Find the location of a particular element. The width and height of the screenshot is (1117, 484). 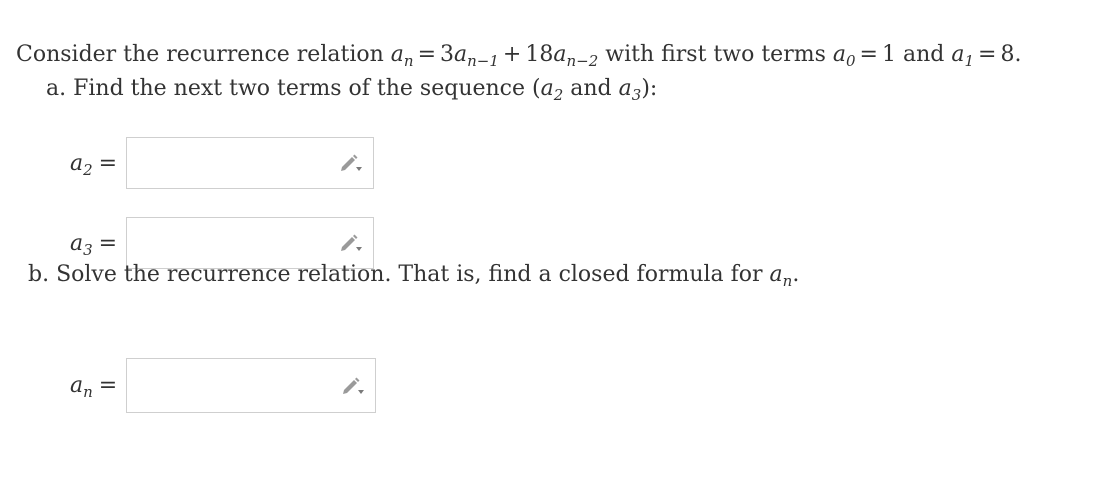

math-coef: 18 is located at coordinates (539, 54).